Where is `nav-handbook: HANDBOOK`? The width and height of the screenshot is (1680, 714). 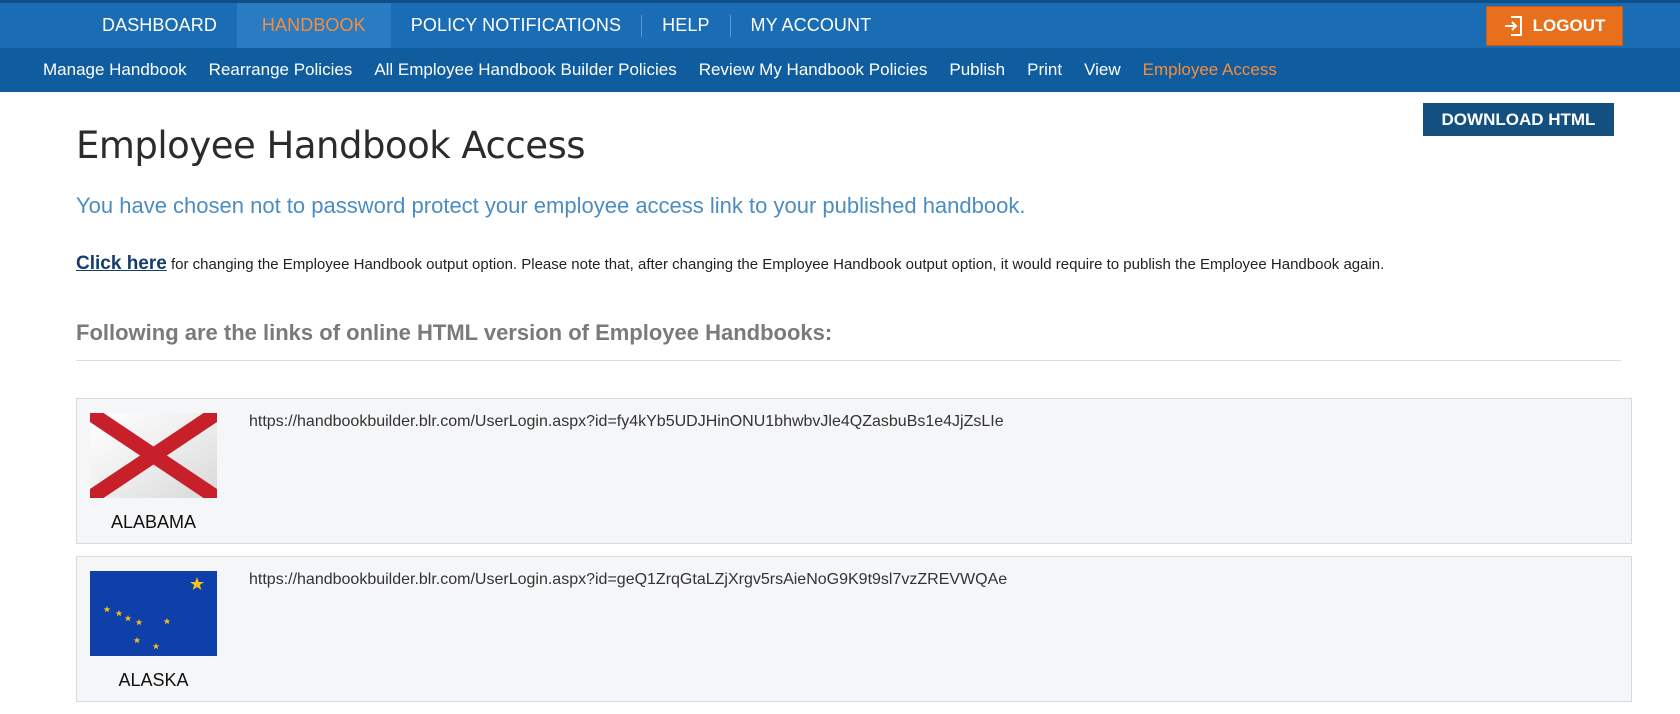 nav-handbook: HANDBOOK is located at coordinates (313, 25).